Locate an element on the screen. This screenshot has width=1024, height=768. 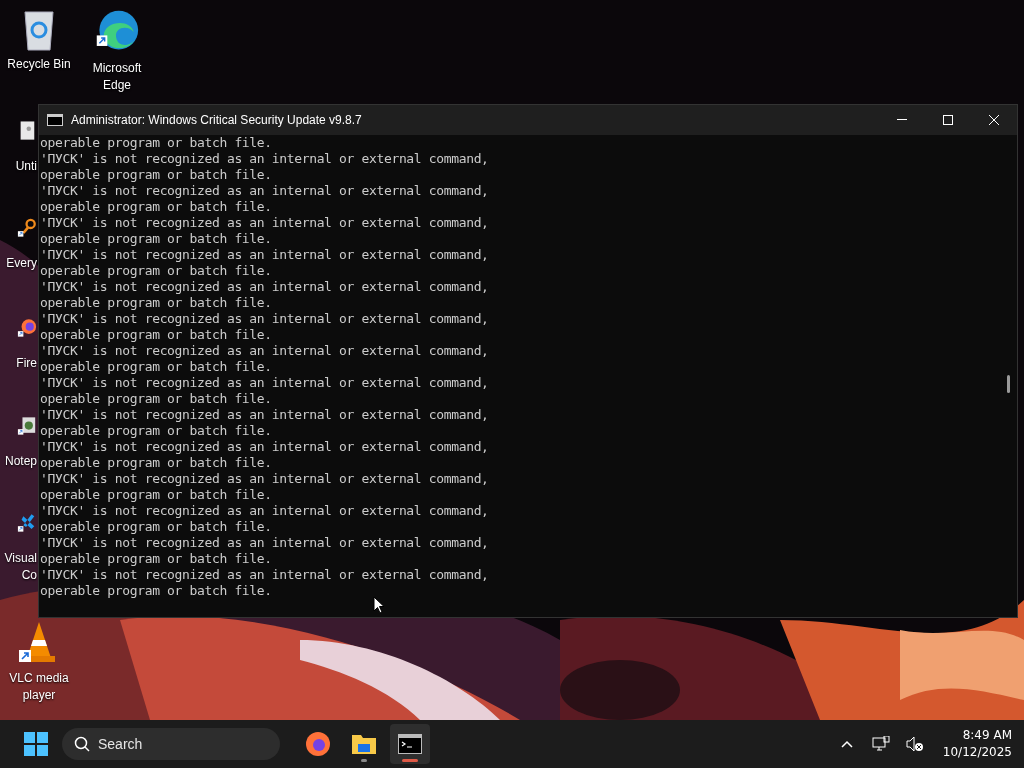
search-field: Search is located at coordinates (171, 744).